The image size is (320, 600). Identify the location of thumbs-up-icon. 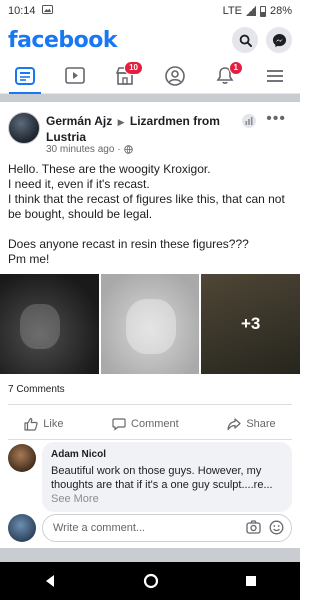
(31, 424).